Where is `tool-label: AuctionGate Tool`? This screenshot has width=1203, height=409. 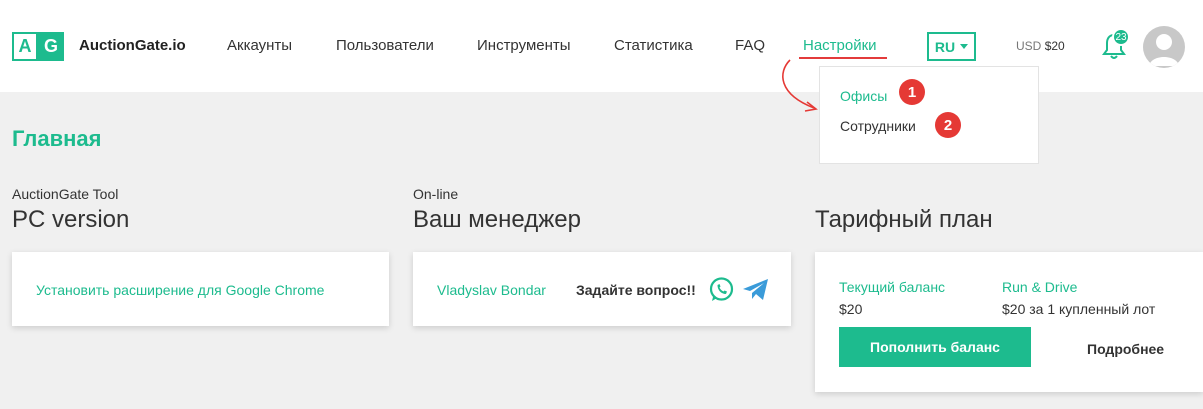 tool-label: AuctionGate Tool is located at coordinates (65, 194).